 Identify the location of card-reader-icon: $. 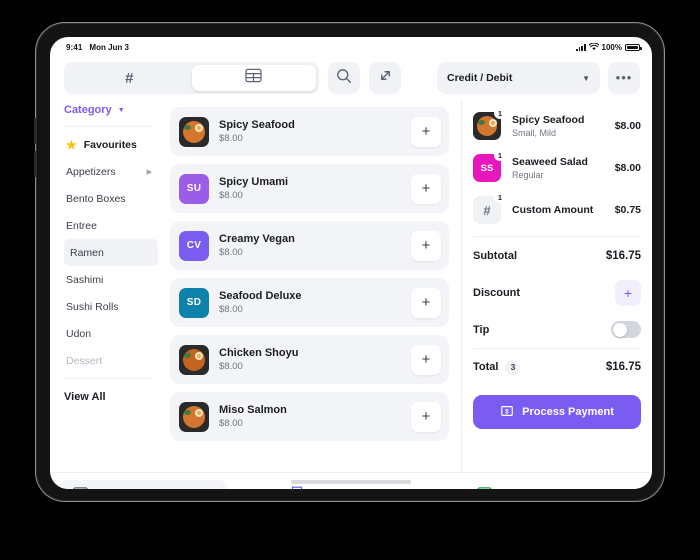
(484, 487).